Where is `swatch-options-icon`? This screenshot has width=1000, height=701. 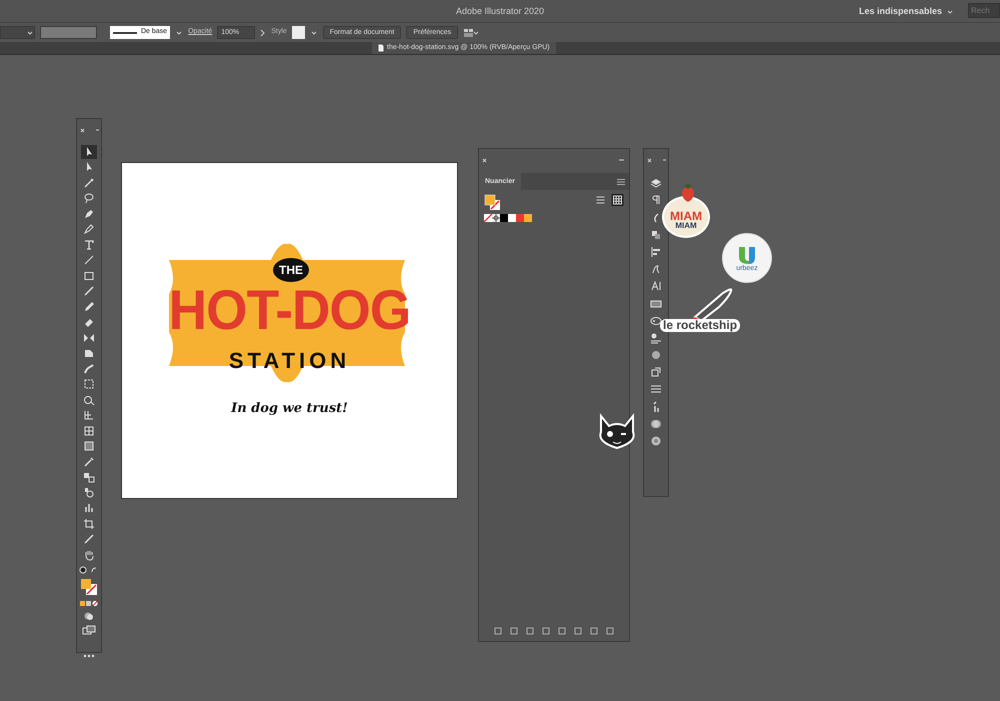 swatch-options-icon is located at coordinates (546, 631).